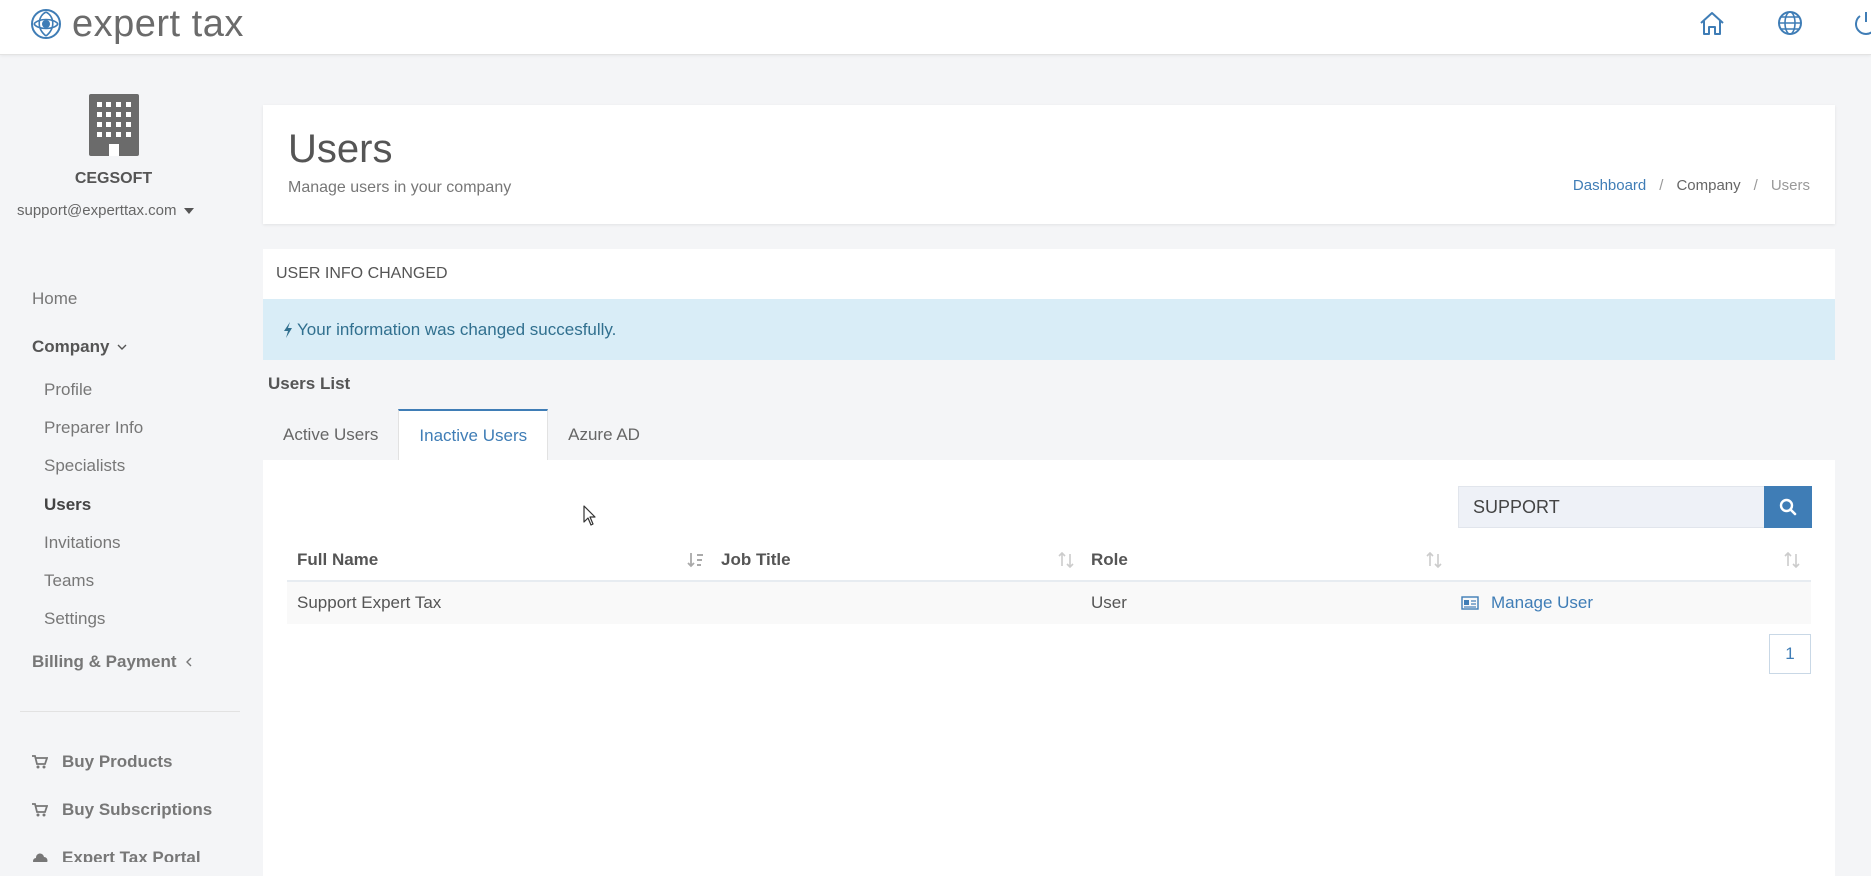 The image size is (1871, 876). Describe the element at coordinates (337, 560) in the screenshot. I see `column-full-name: Full Name` at that location.